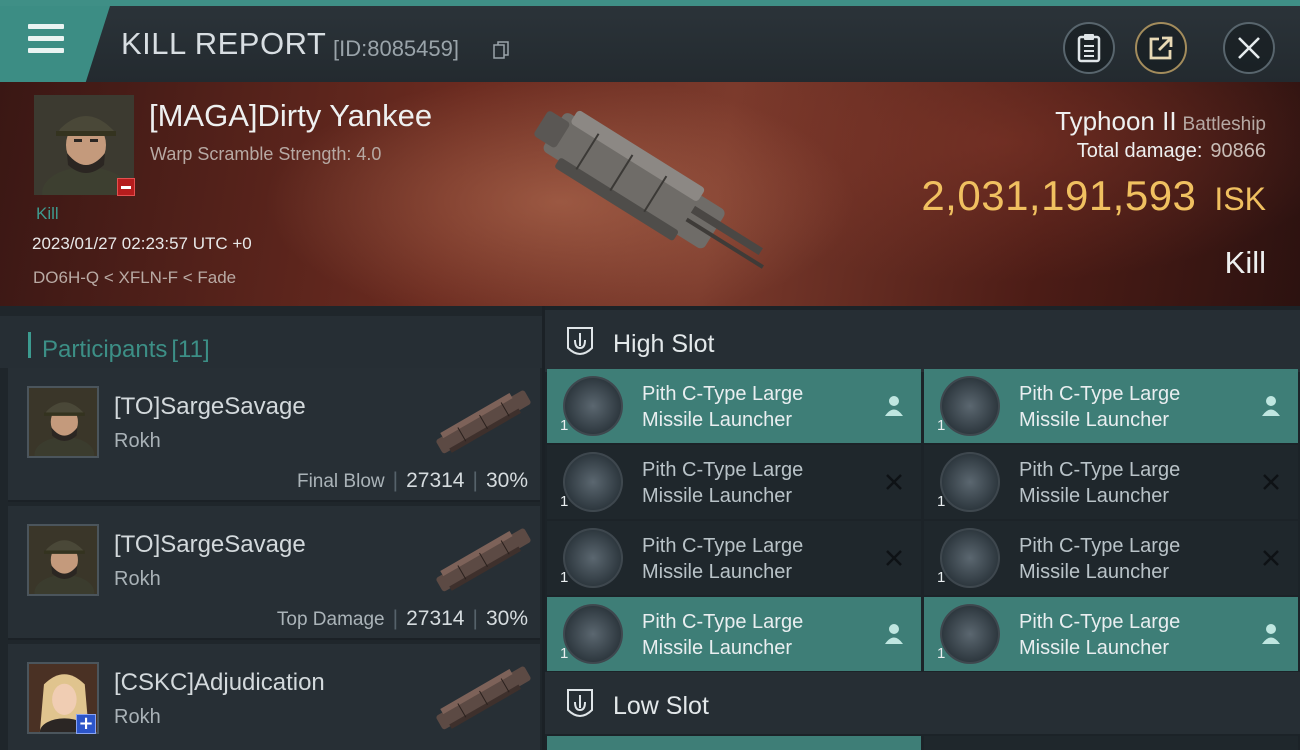  I want to click on hostile-badge, so click(126, 187).